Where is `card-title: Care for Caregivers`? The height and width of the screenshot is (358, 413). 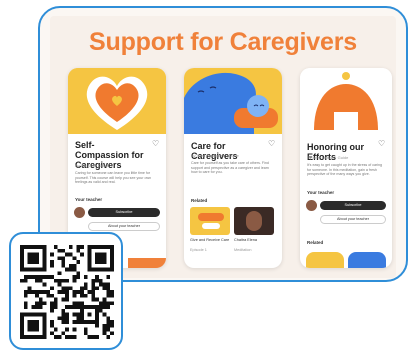 card-title: Care for Caregivers is located at coordinates (214, 151).